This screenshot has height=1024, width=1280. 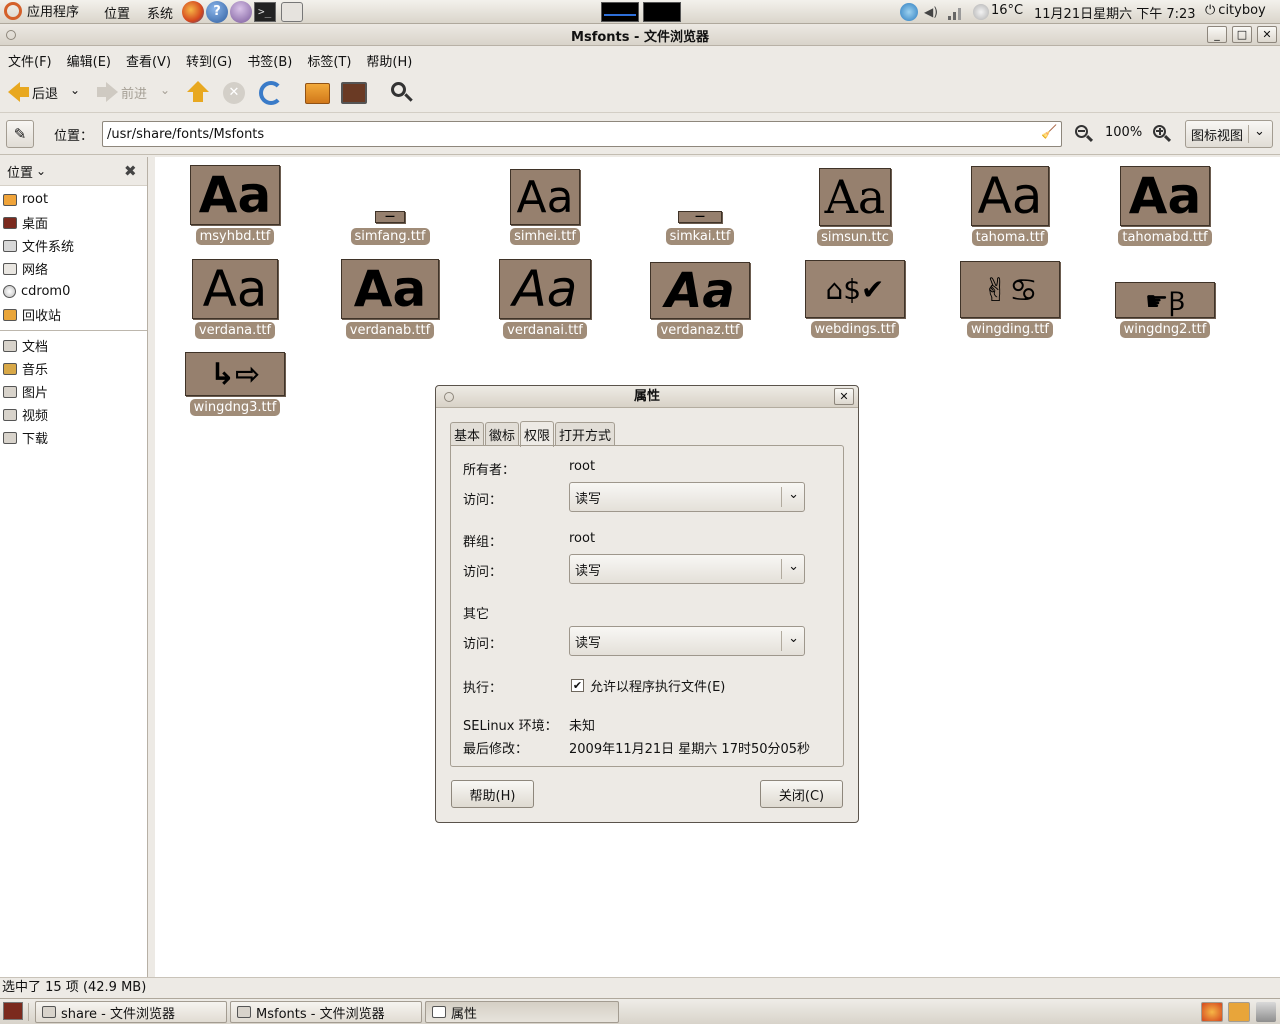 What do you see at coordinates (582, 134) in the screenshot?
I see `location-input: /usr/share/fonts/Msfonts` at bounding box center [582, 134].